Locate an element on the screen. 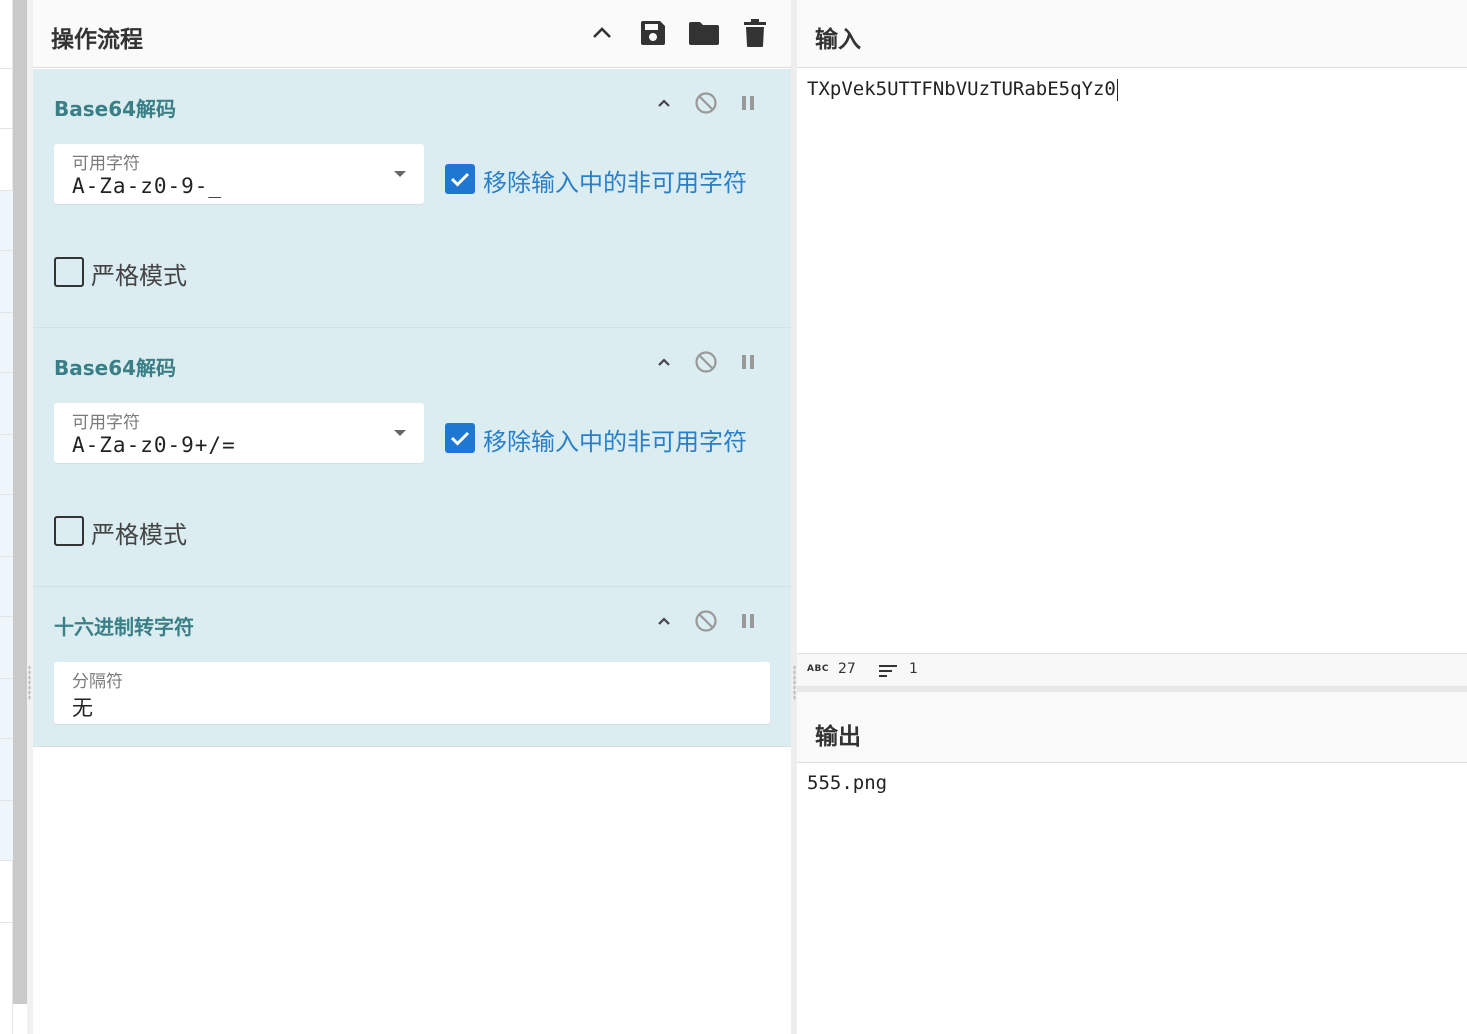  save-recipe-button is located at coordinates (653, 33).